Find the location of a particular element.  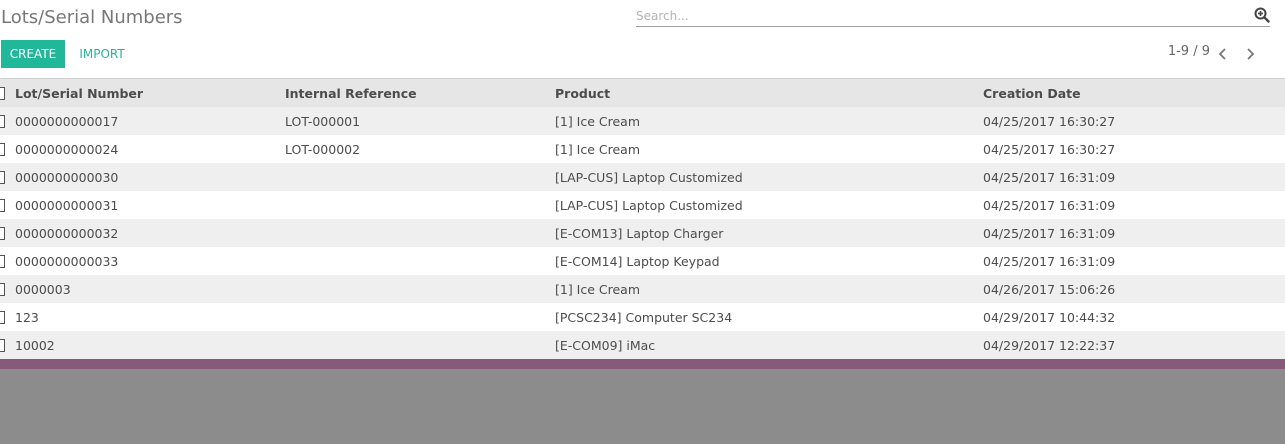

page-title: Lots/Serial Numbers is located at coordinates (92, 17).